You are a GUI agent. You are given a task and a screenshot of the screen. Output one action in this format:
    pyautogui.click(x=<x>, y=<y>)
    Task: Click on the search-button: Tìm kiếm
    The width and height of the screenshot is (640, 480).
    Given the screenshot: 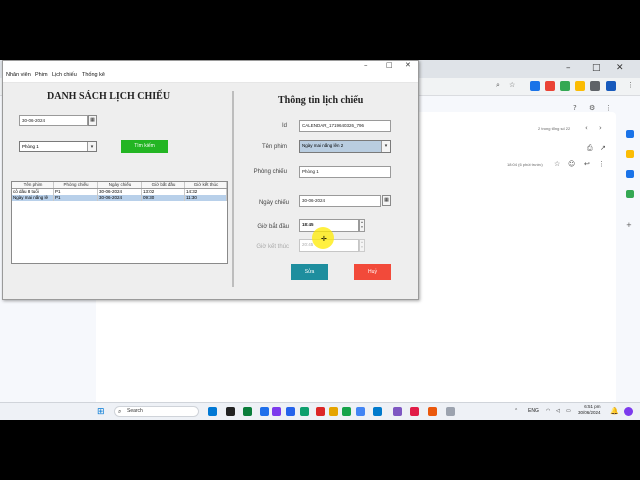 What is the action you would take?
    pyautogui.click(x=144, y=146)
    